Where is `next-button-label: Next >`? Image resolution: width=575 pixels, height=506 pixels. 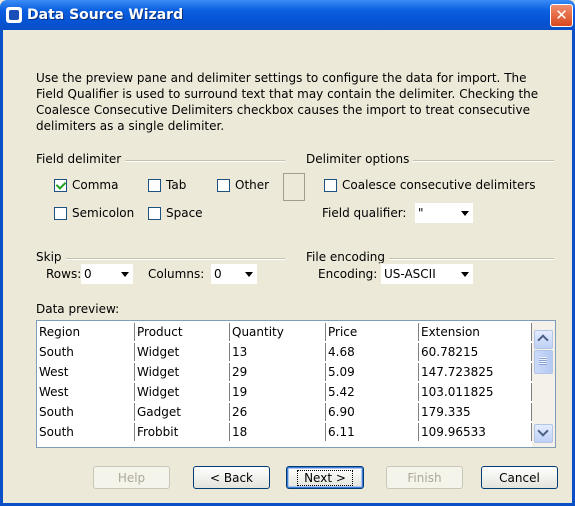
next-button-label: Next > is located at coordinates (325, 478).